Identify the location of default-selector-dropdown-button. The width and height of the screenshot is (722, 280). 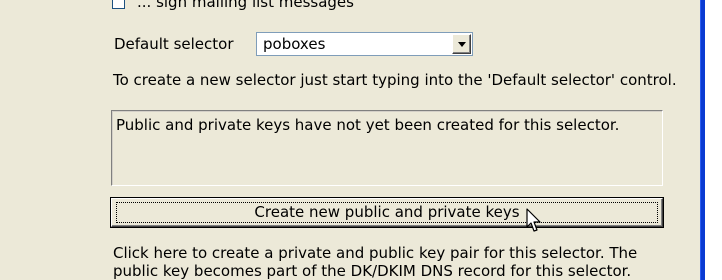
(461, 44).